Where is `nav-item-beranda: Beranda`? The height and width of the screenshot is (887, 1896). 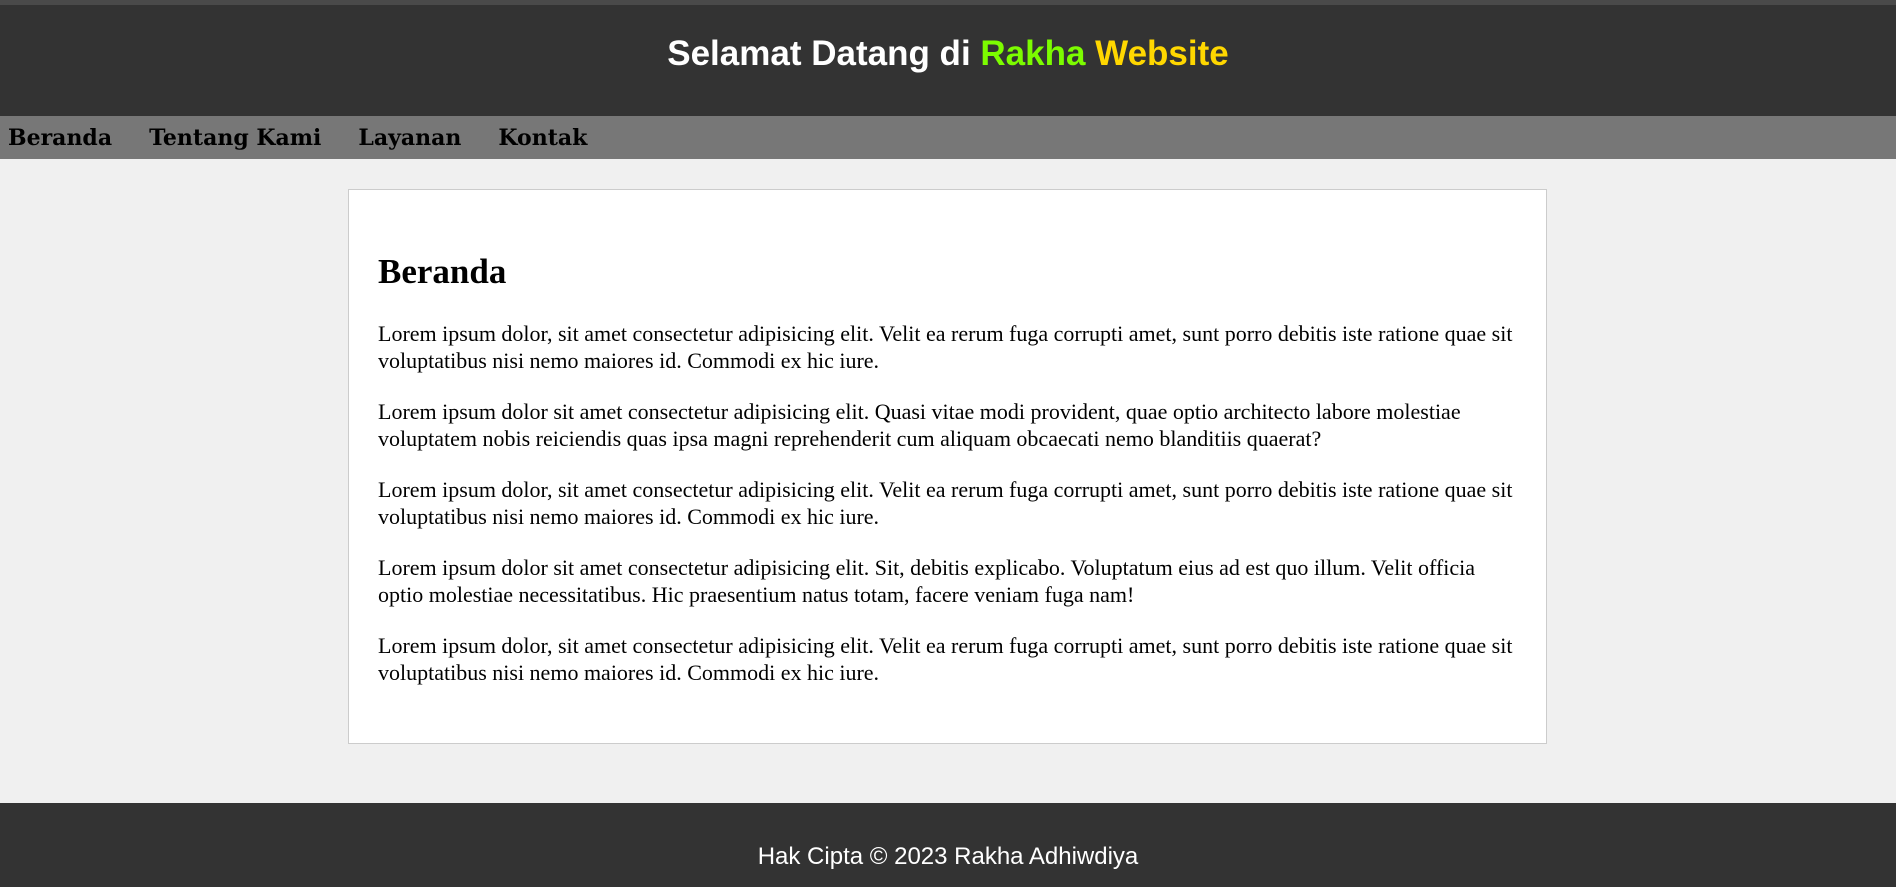 nav-item-beranda: Beranda is located at coordinates (60, 138).